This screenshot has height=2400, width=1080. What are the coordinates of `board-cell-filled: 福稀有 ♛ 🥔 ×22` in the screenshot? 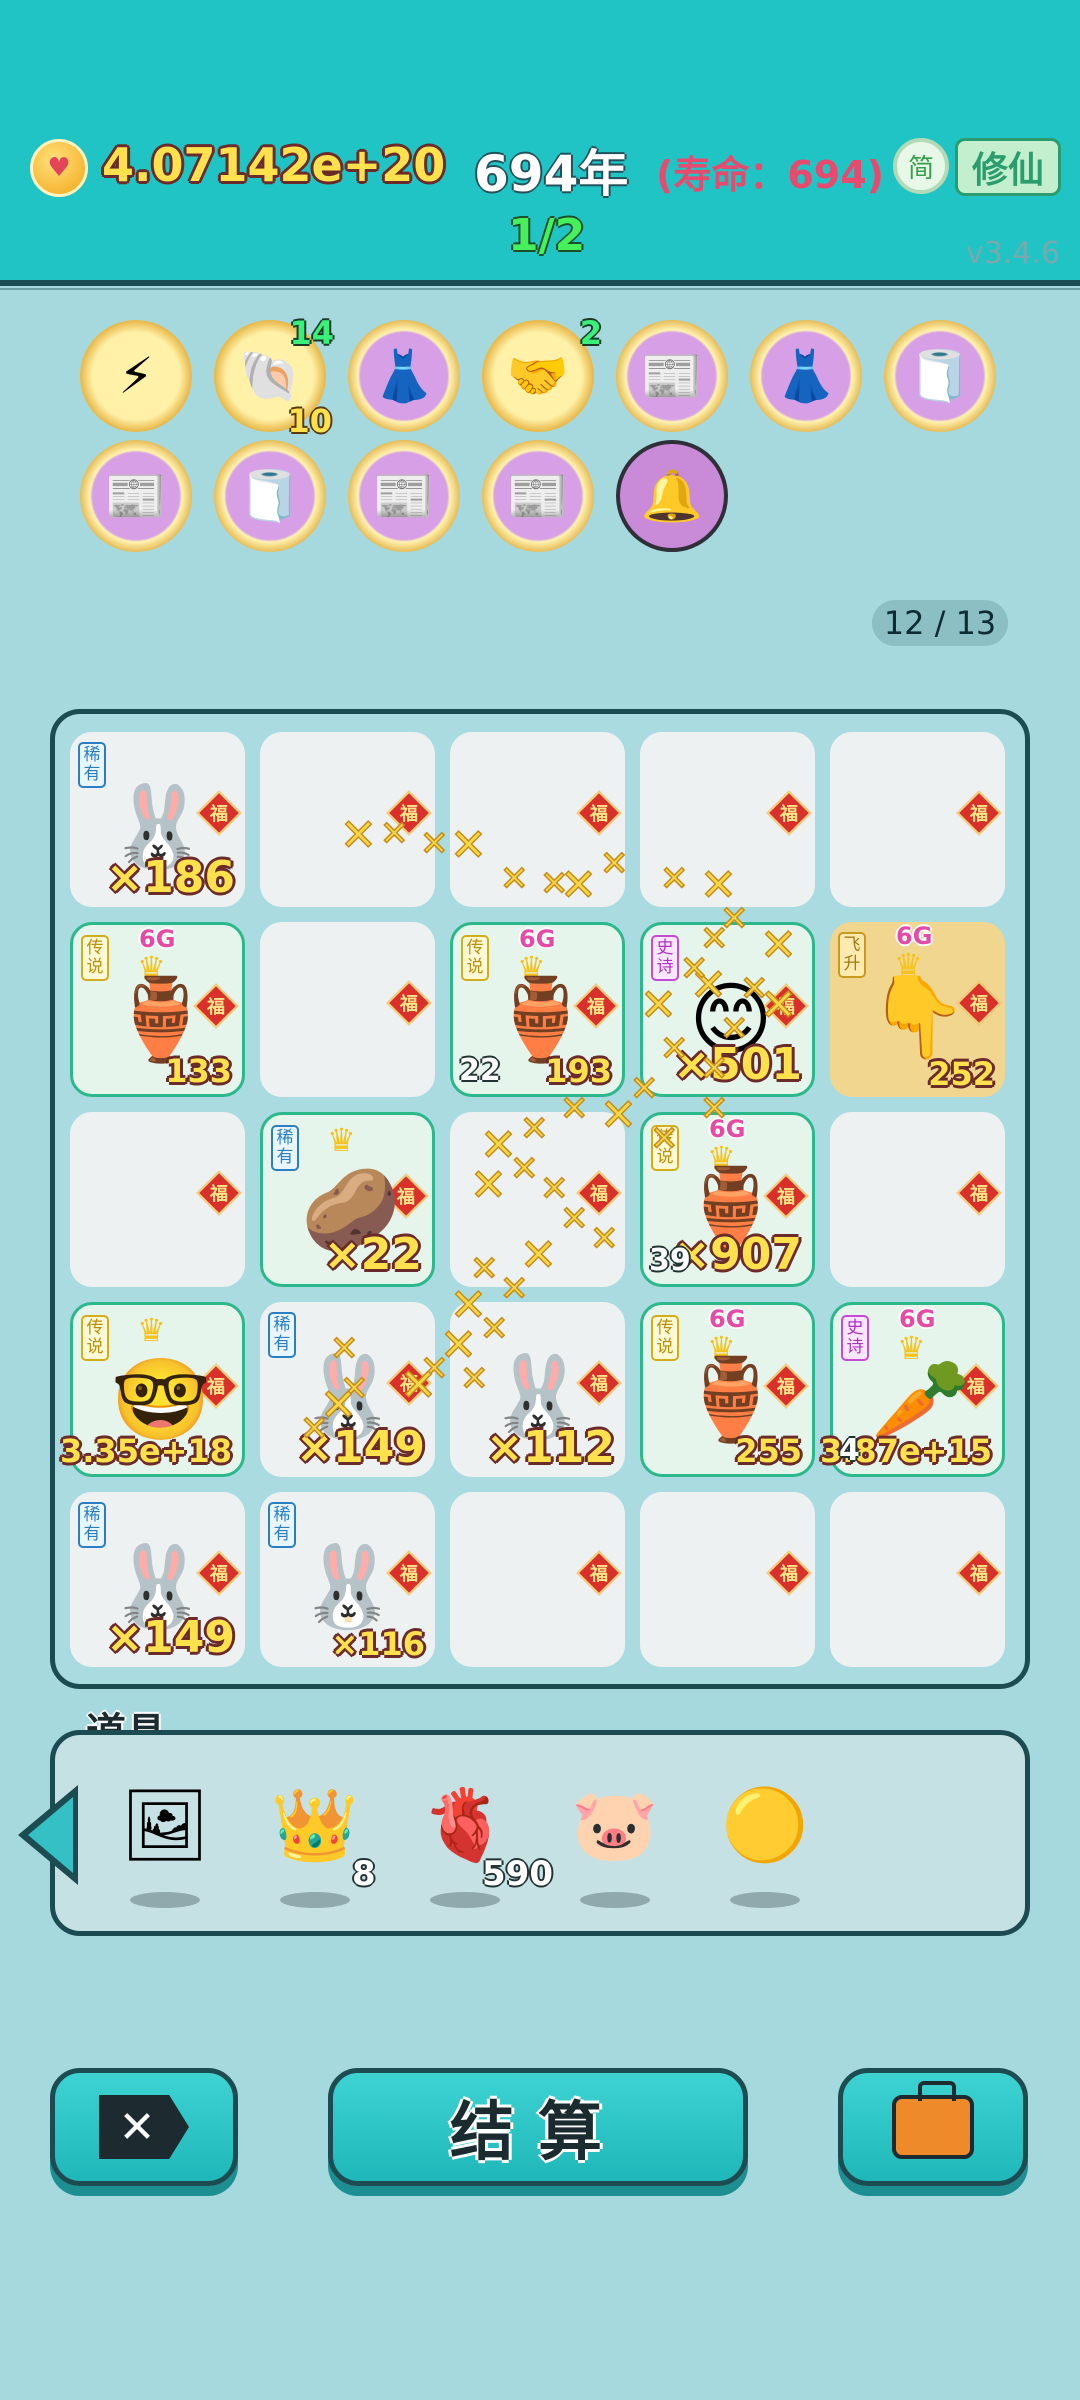 It's located at (347, 1199).